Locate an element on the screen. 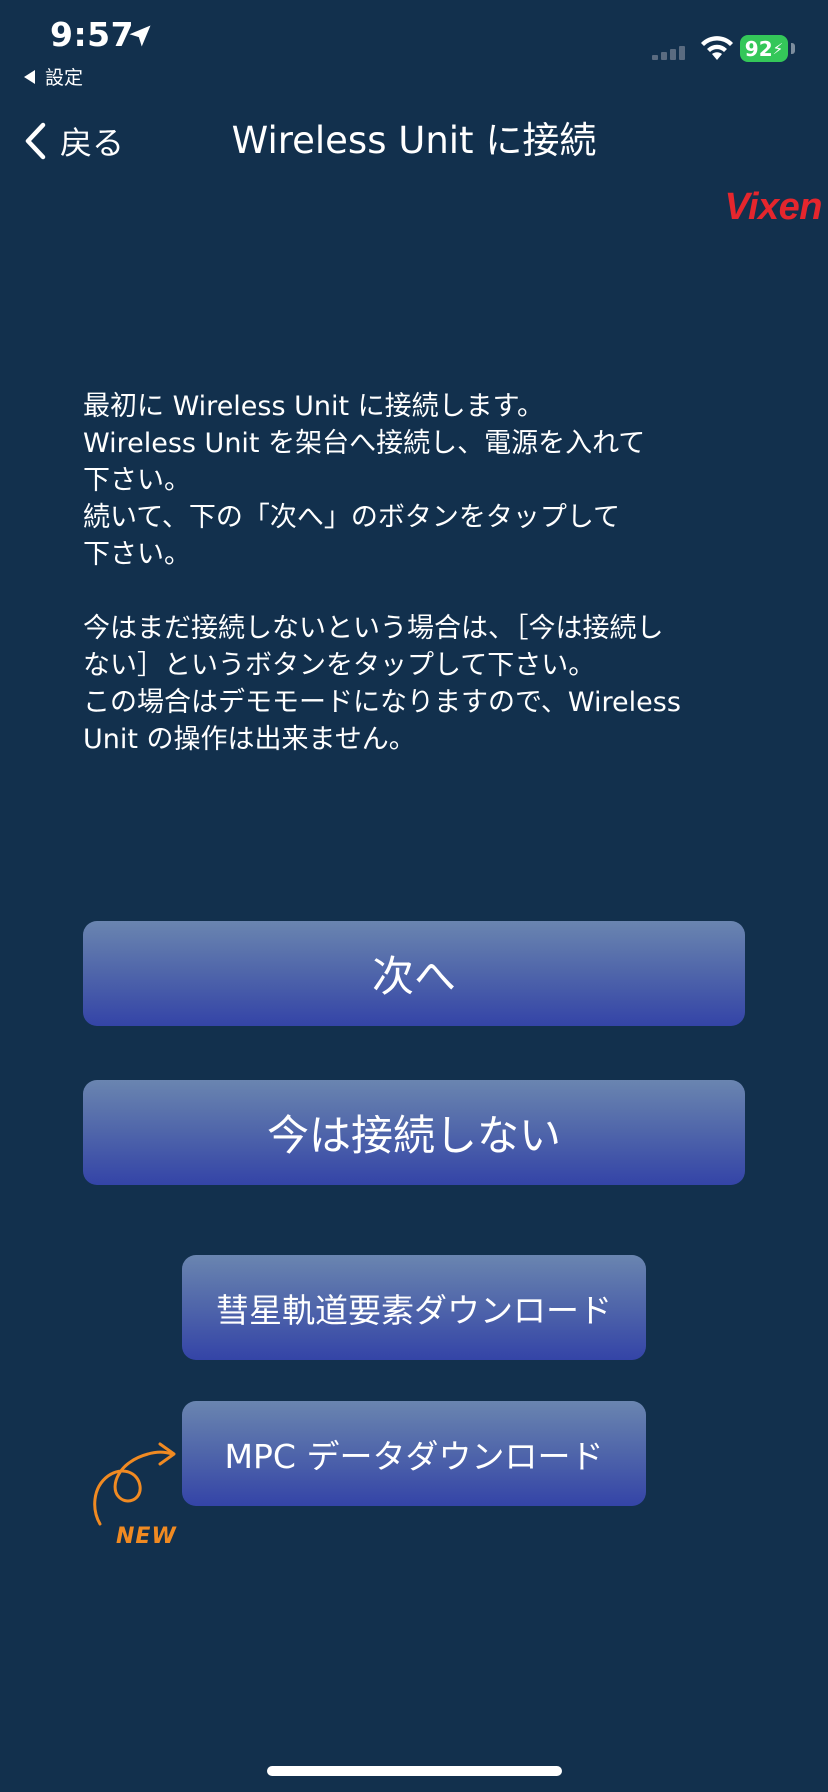 The width and height of the screenshot is (828, 1792). next-button: 次へ is located at coordinates (414, 973).